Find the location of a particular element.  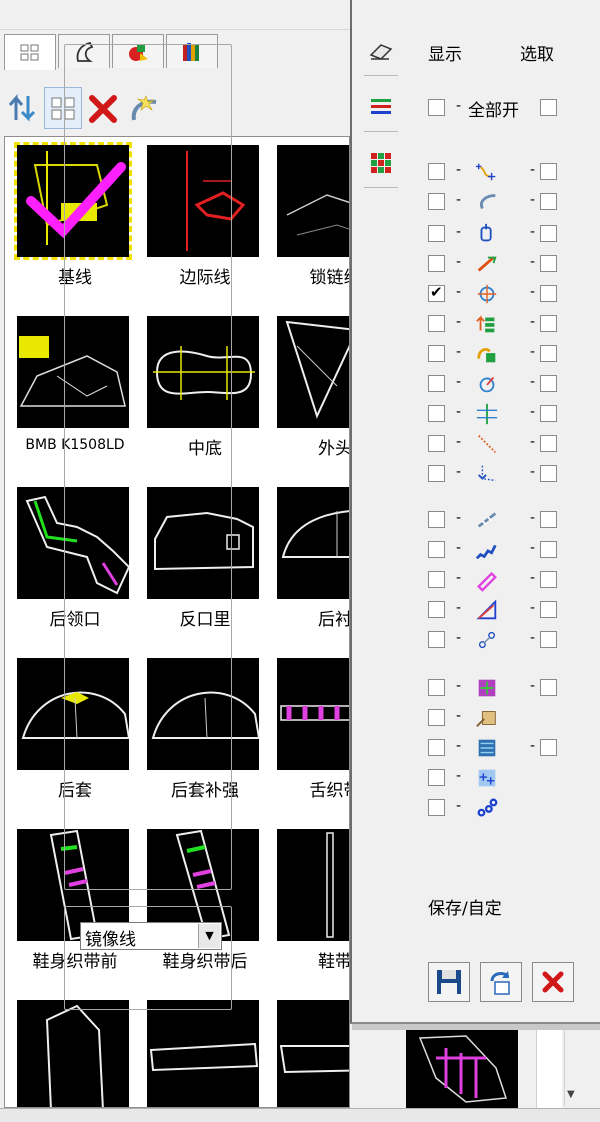

pattern-tile: 锁链线 is located at coordinates (311, 221).